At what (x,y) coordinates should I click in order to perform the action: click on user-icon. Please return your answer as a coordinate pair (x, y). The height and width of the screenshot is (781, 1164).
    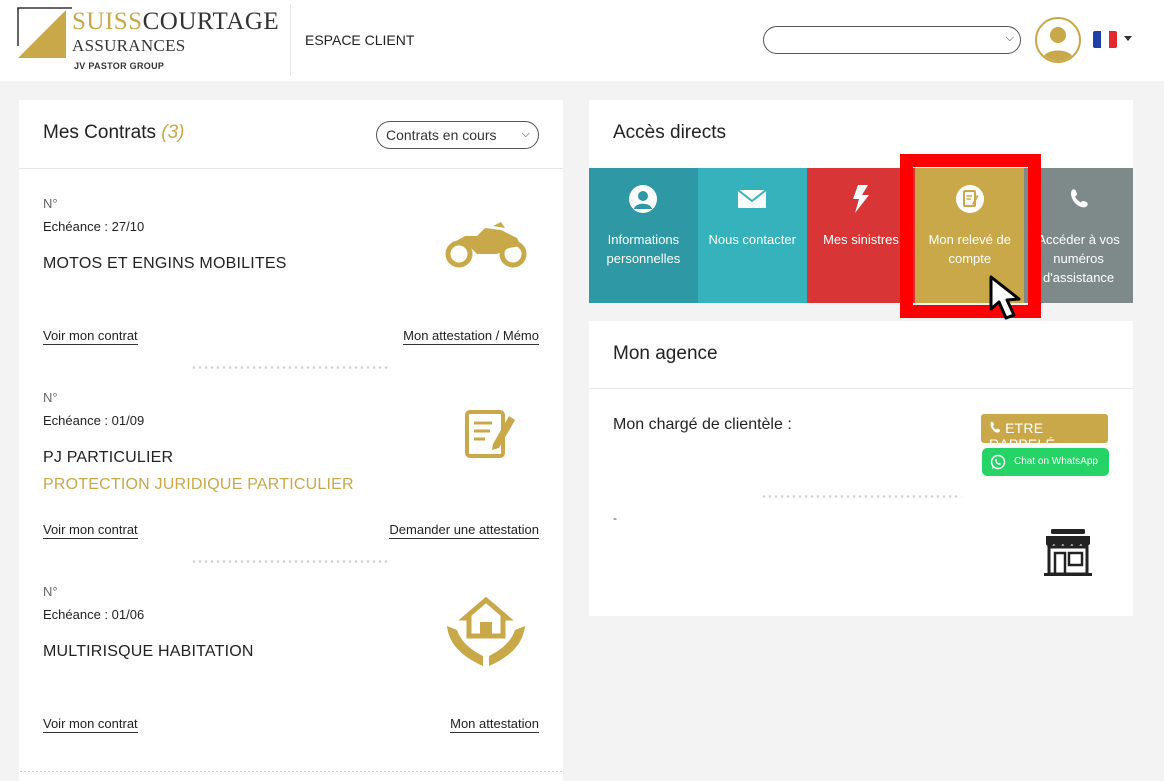
    Looking at the image, I should click on (643, 199).